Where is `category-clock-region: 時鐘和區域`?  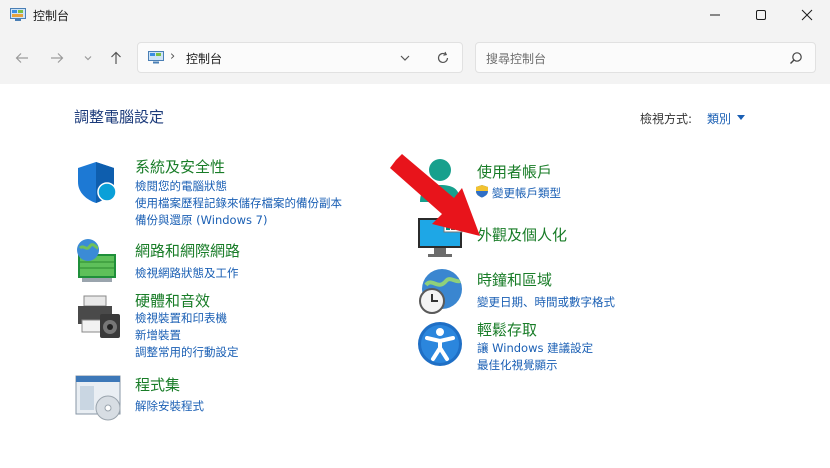
category-clock-region: 時鐘和區域 is located at coordinates (514, 279).